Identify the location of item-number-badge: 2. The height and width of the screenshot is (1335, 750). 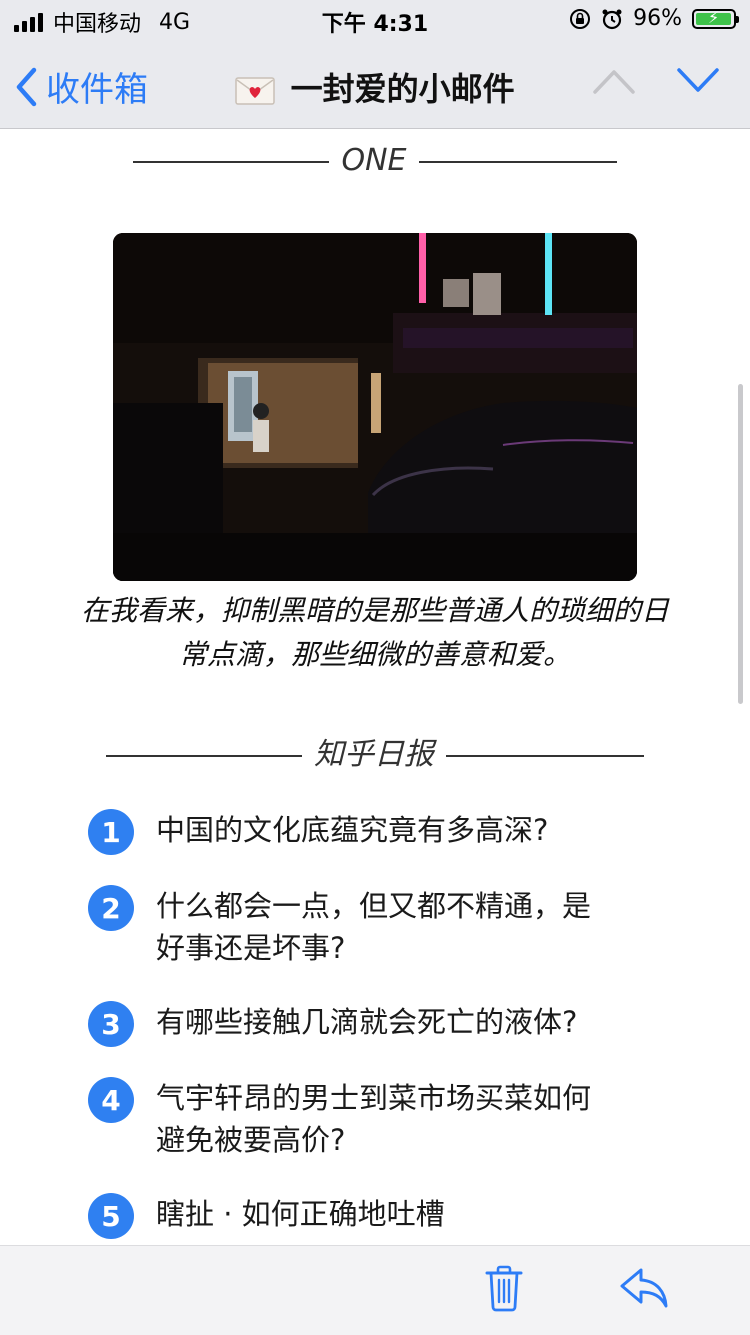
(111, 908).